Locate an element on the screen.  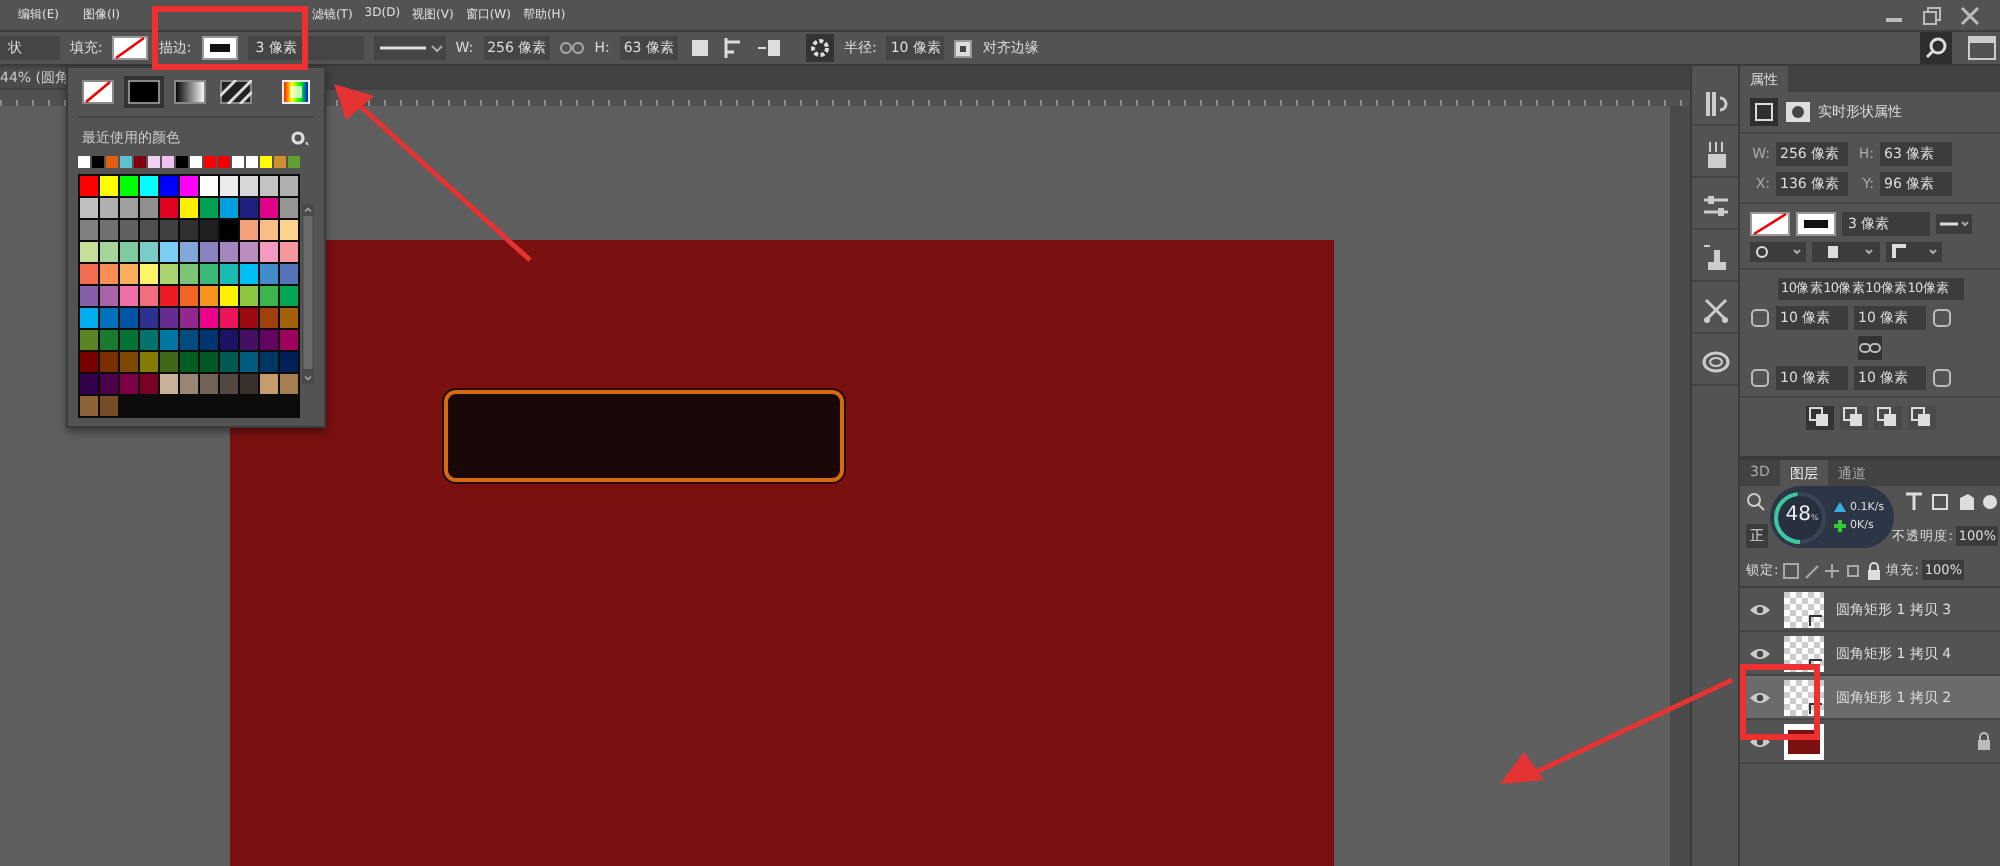
path-operations-icon is located at coordinates (699, 48).